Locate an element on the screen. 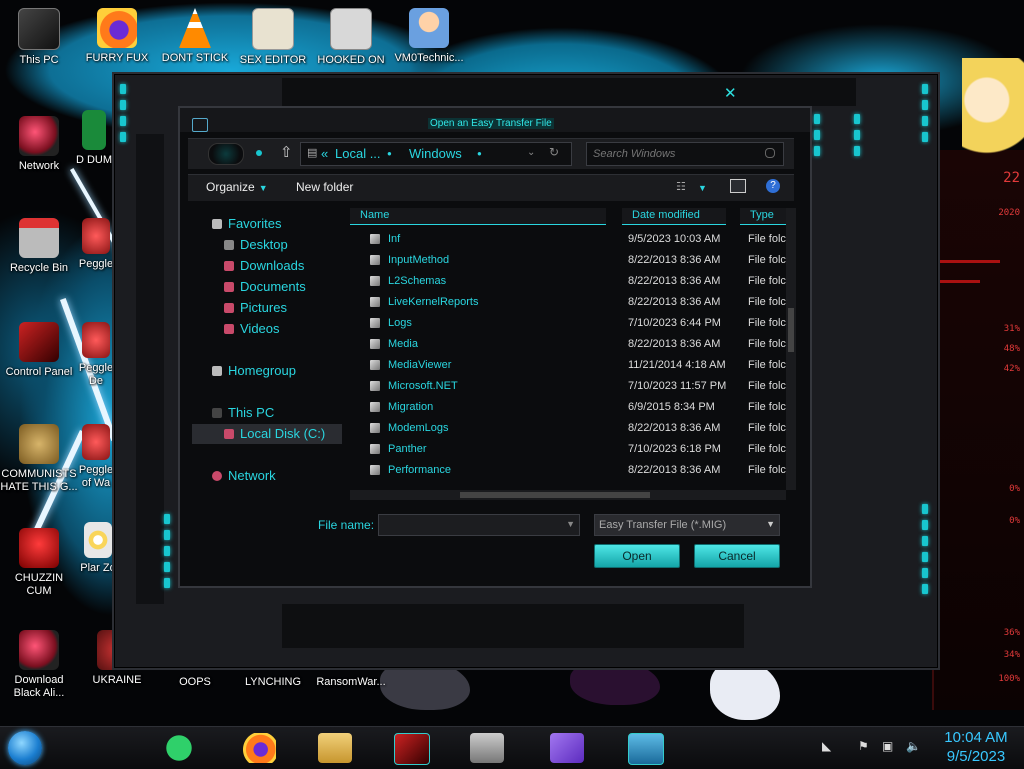  desktop-icon-recycle-bin: Recycle Bin is located at coordinates (39, 246).